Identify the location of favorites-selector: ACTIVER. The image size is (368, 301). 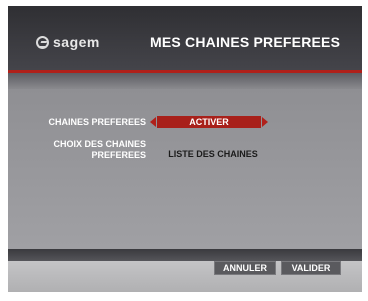
(209, 122).